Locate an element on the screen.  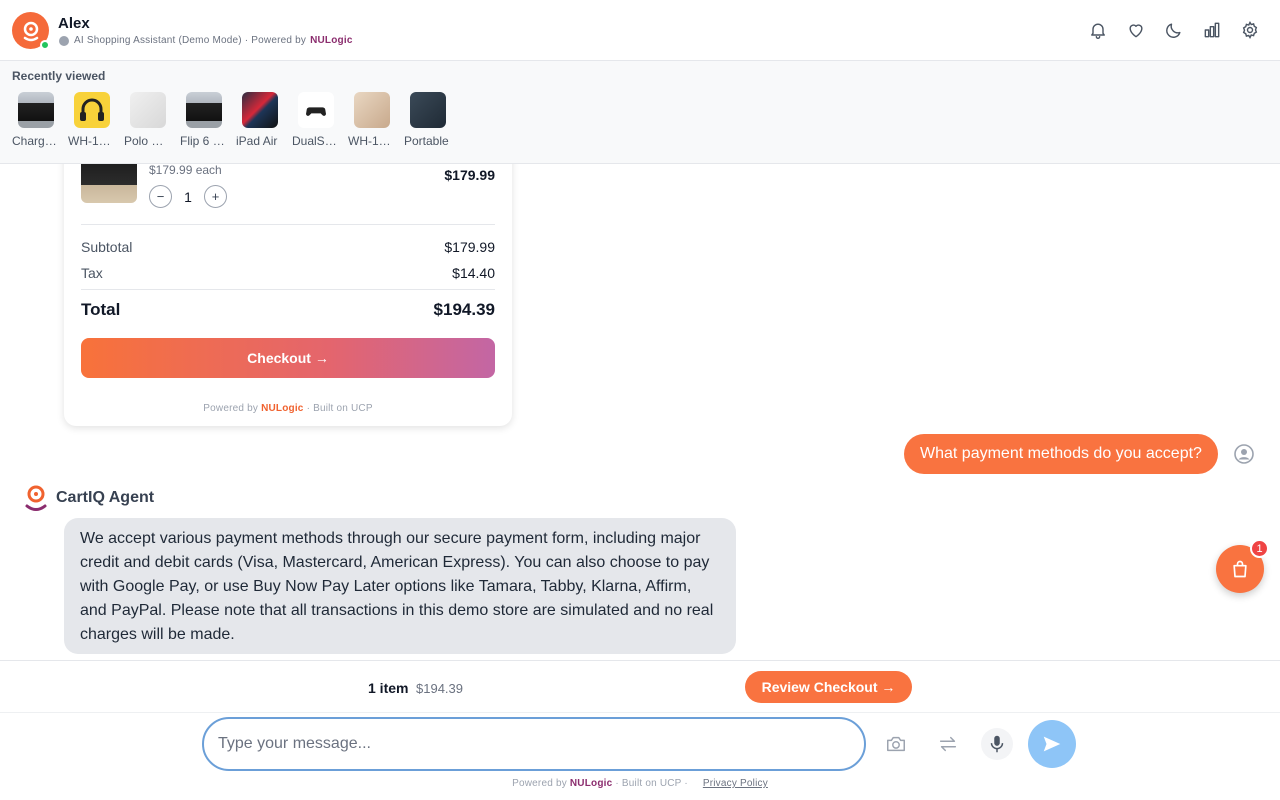
recent-item: Charge 5 is located at coordinates (36, 120).